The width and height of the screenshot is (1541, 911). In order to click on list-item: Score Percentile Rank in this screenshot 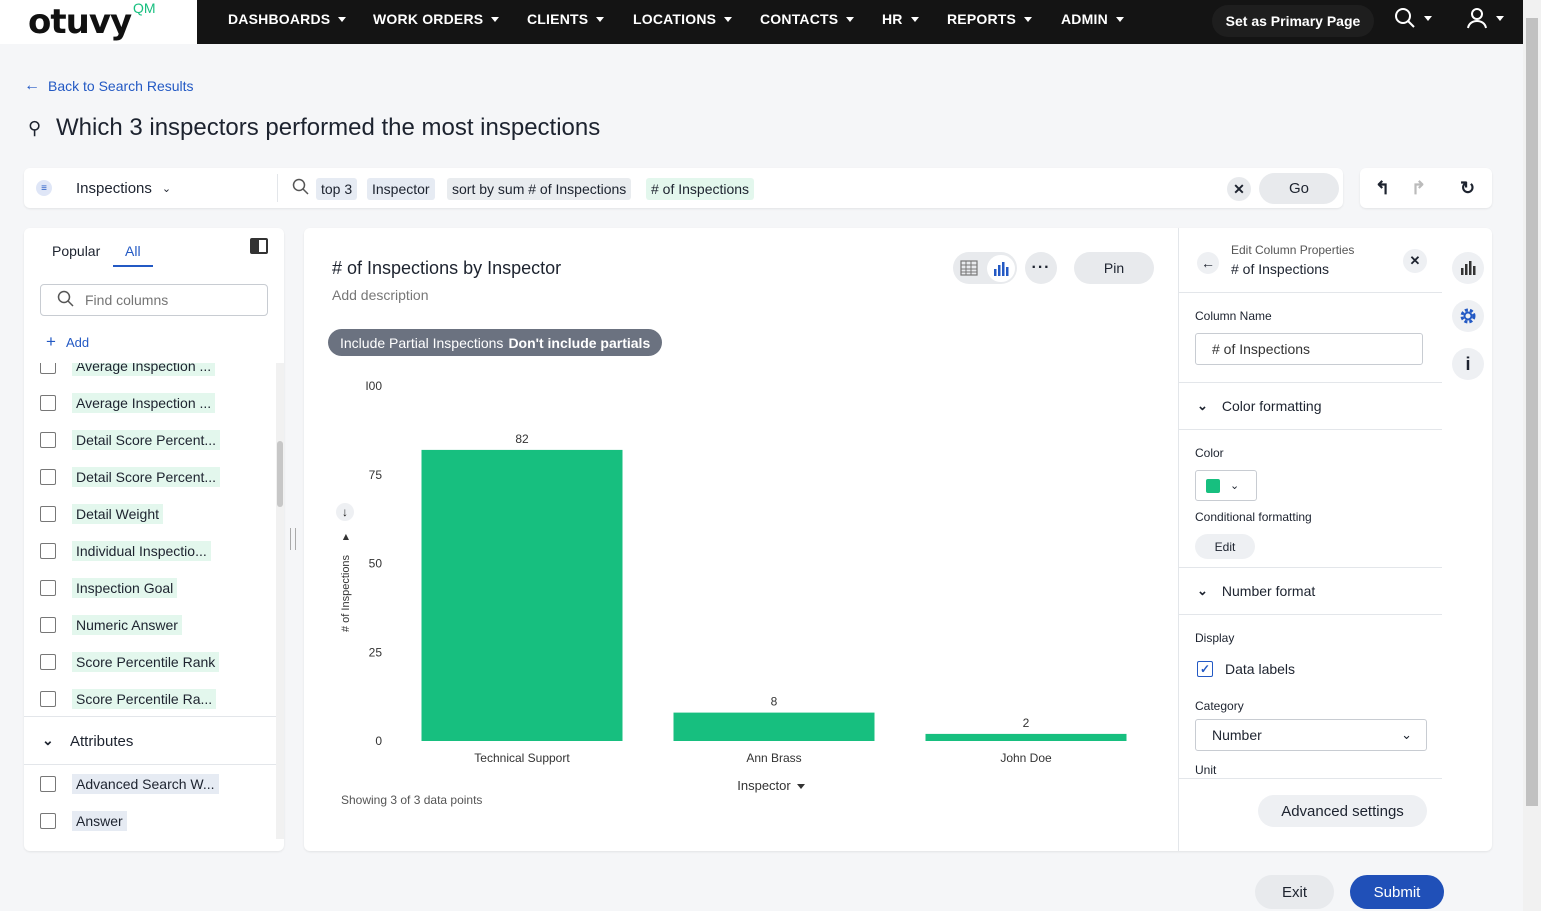, I will do `click(130, 662)`.